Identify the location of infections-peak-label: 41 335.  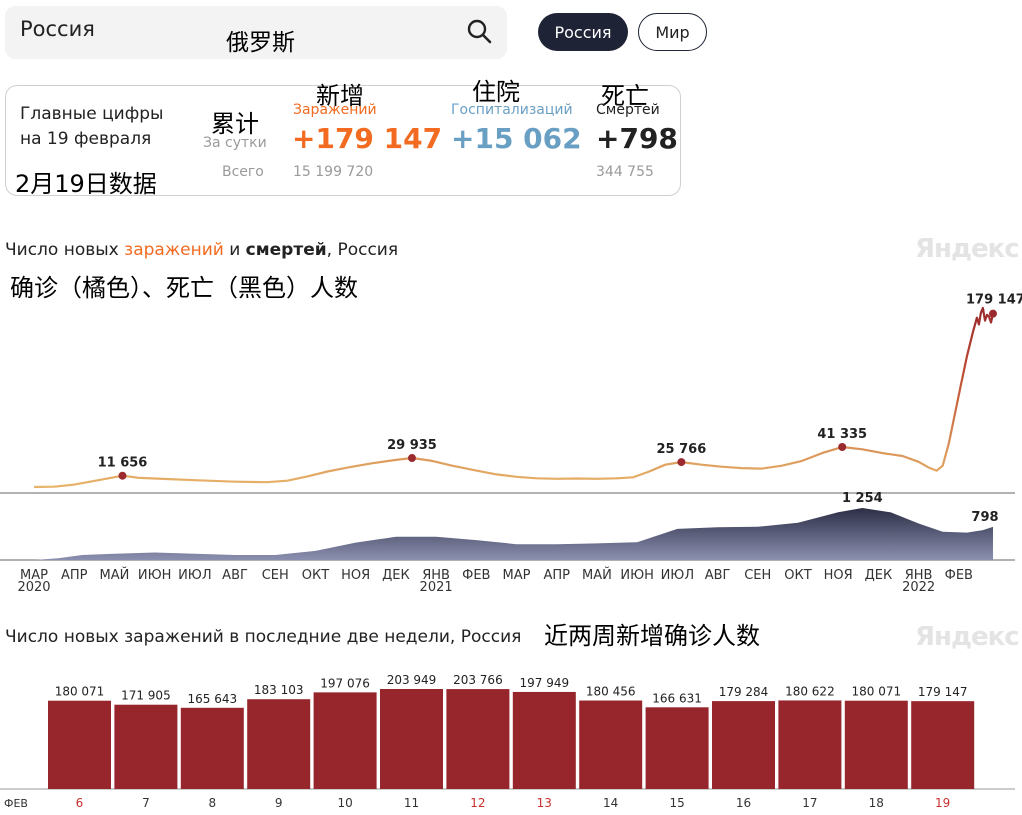
(842, 434).